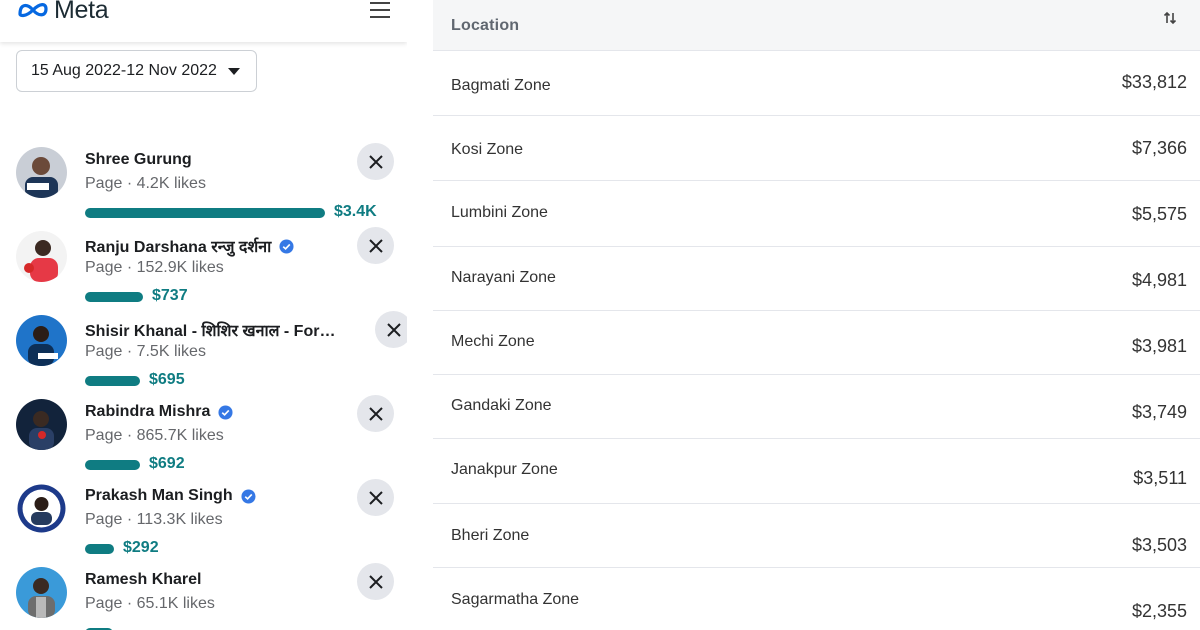  I want to click on value-cell: $3,511, so click(1160, 478).